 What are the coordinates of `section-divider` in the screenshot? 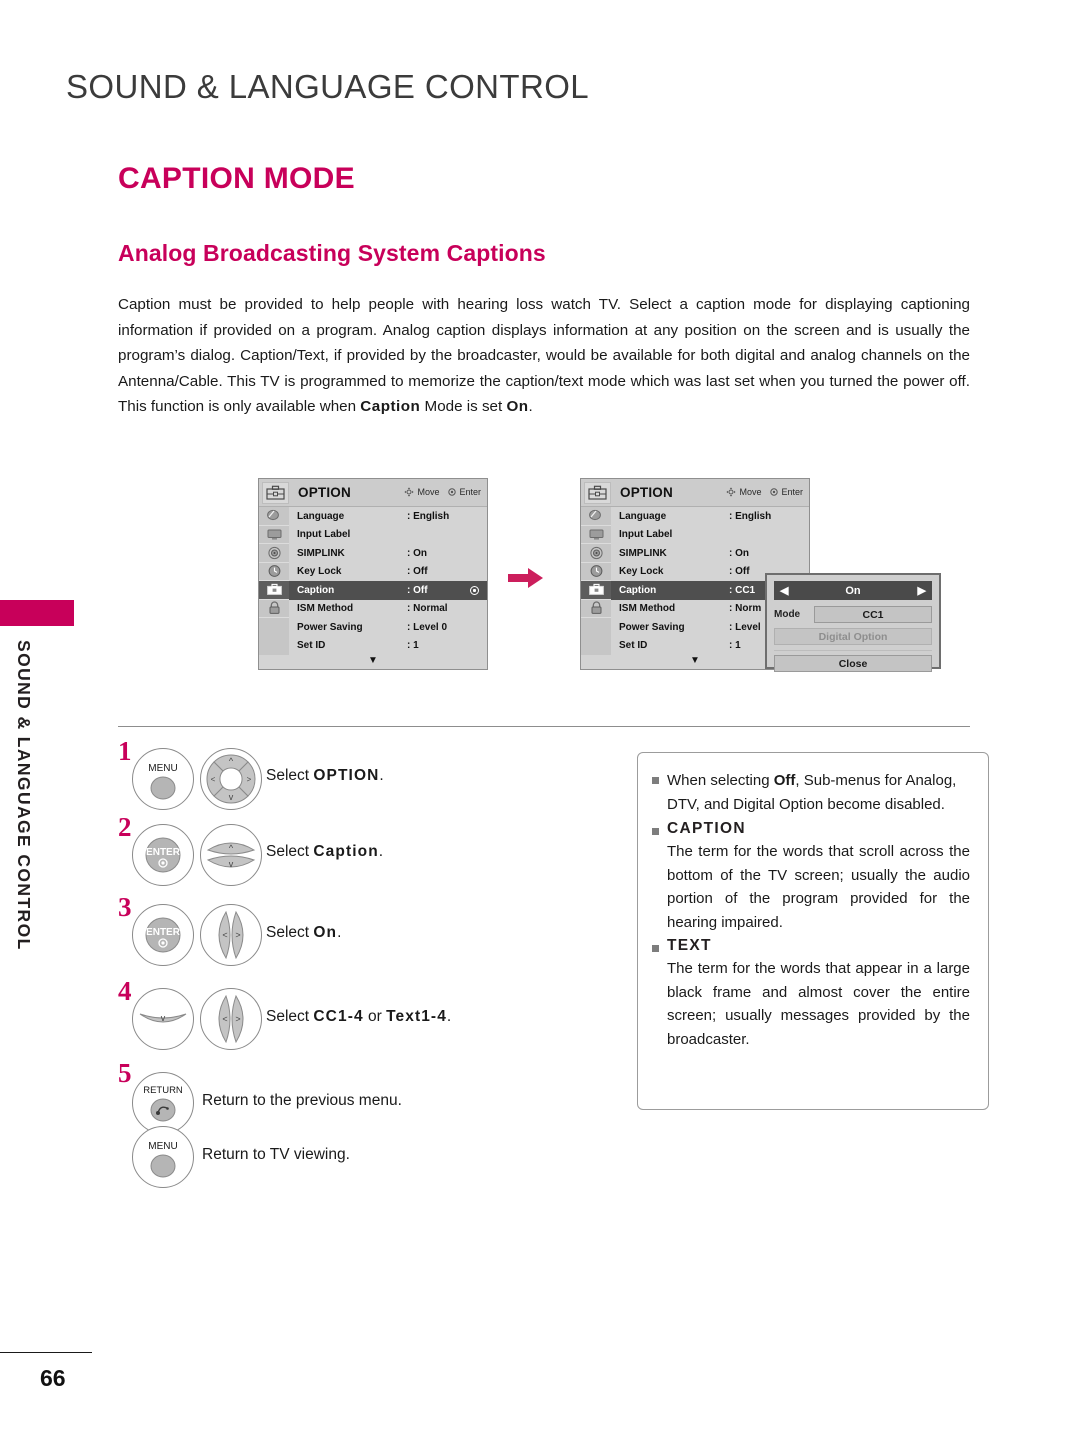 It's located at (544, 726).